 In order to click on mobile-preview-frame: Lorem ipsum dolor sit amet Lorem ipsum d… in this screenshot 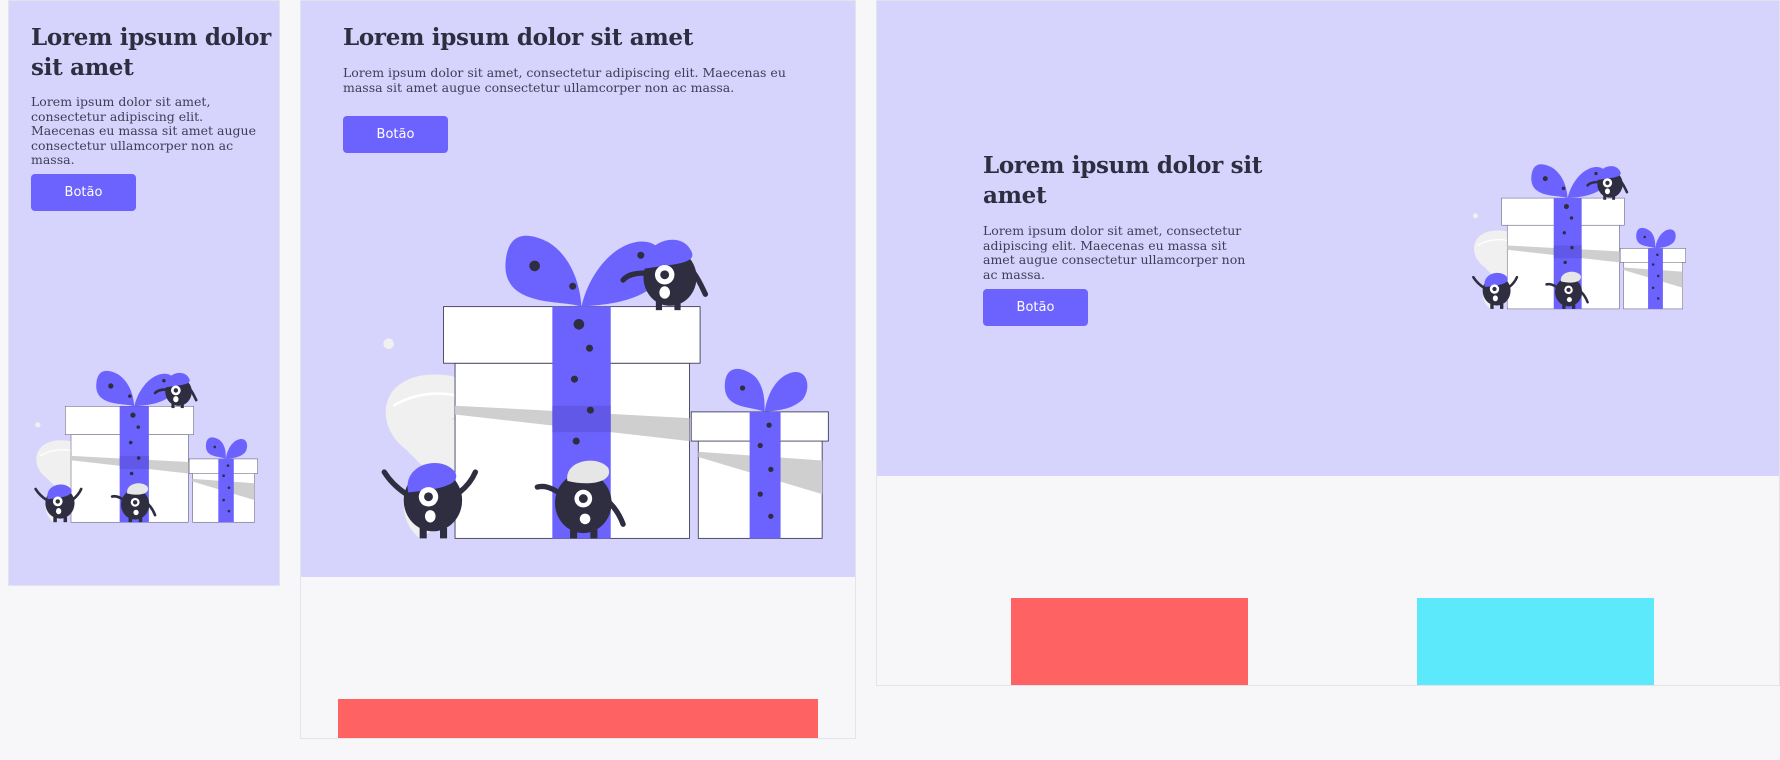, I will do `click(144, 293)`.